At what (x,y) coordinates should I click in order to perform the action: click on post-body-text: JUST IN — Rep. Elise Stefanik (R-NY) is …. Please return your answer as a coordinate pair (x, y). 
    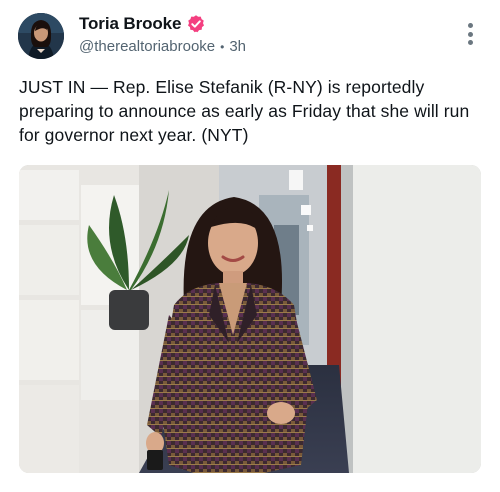
    Looking at the image, I should click on (244, 111).